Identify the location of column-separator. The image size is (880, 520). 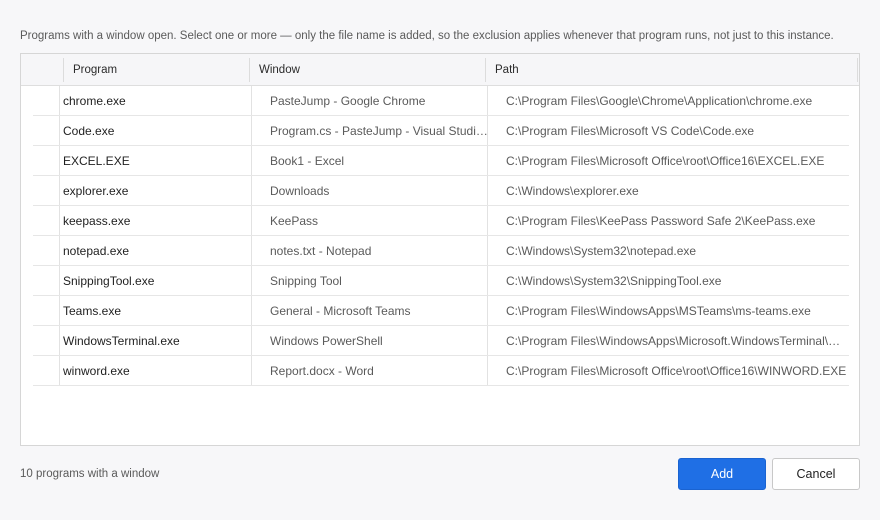
(857, 70).